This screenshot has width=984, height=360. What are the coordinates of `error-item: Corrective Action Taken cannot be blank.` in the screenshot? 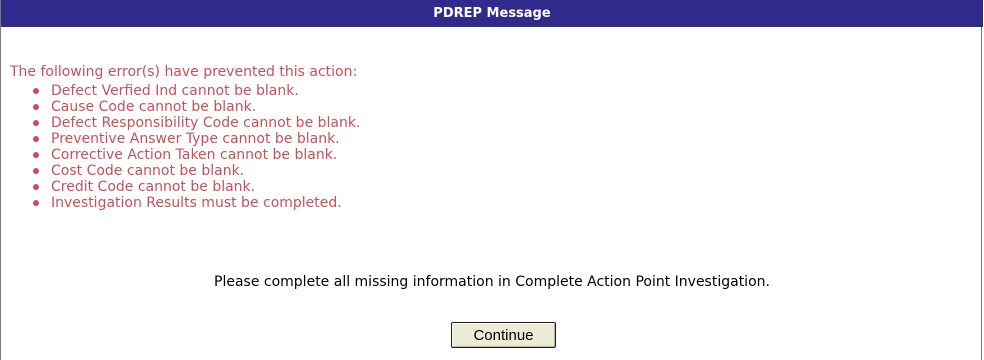 It's located at (193, 155).